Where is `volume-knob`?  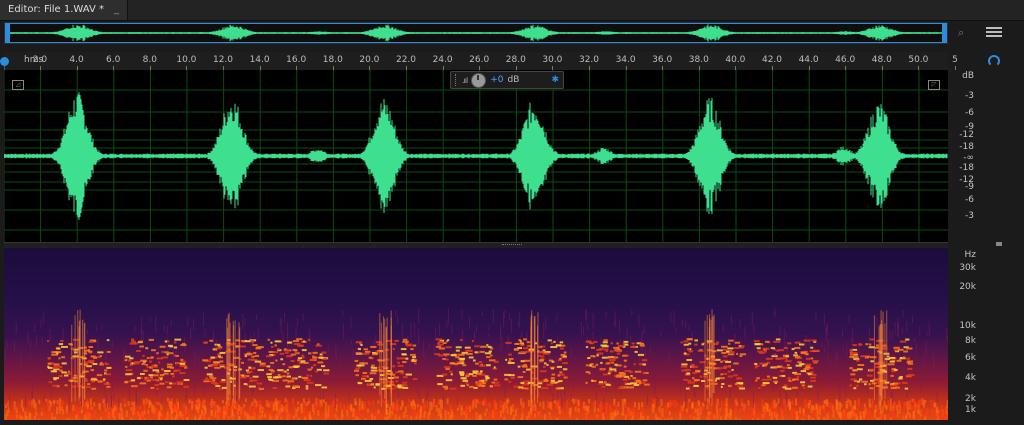
volume-knob is located at coordinates (479, 80).